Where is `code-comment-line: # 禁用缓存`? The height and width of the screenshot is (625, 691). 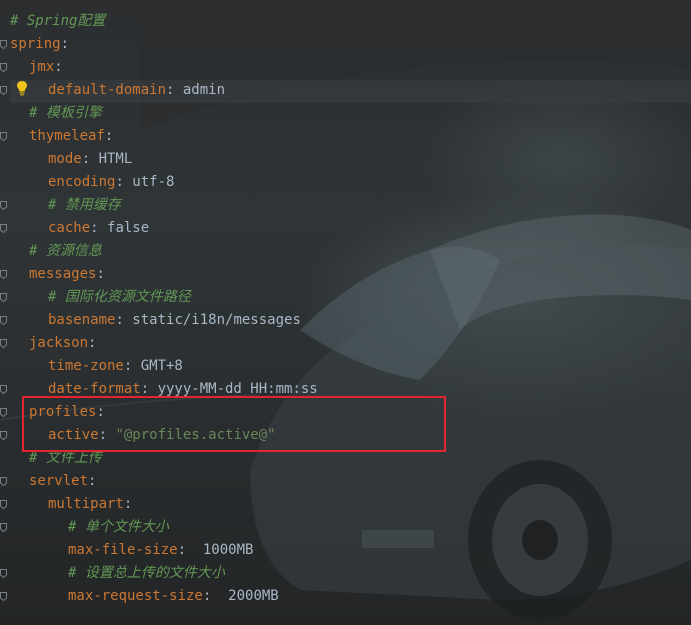 code-comment-line: # 禁用缓存 is located at coordinates (84, 205).